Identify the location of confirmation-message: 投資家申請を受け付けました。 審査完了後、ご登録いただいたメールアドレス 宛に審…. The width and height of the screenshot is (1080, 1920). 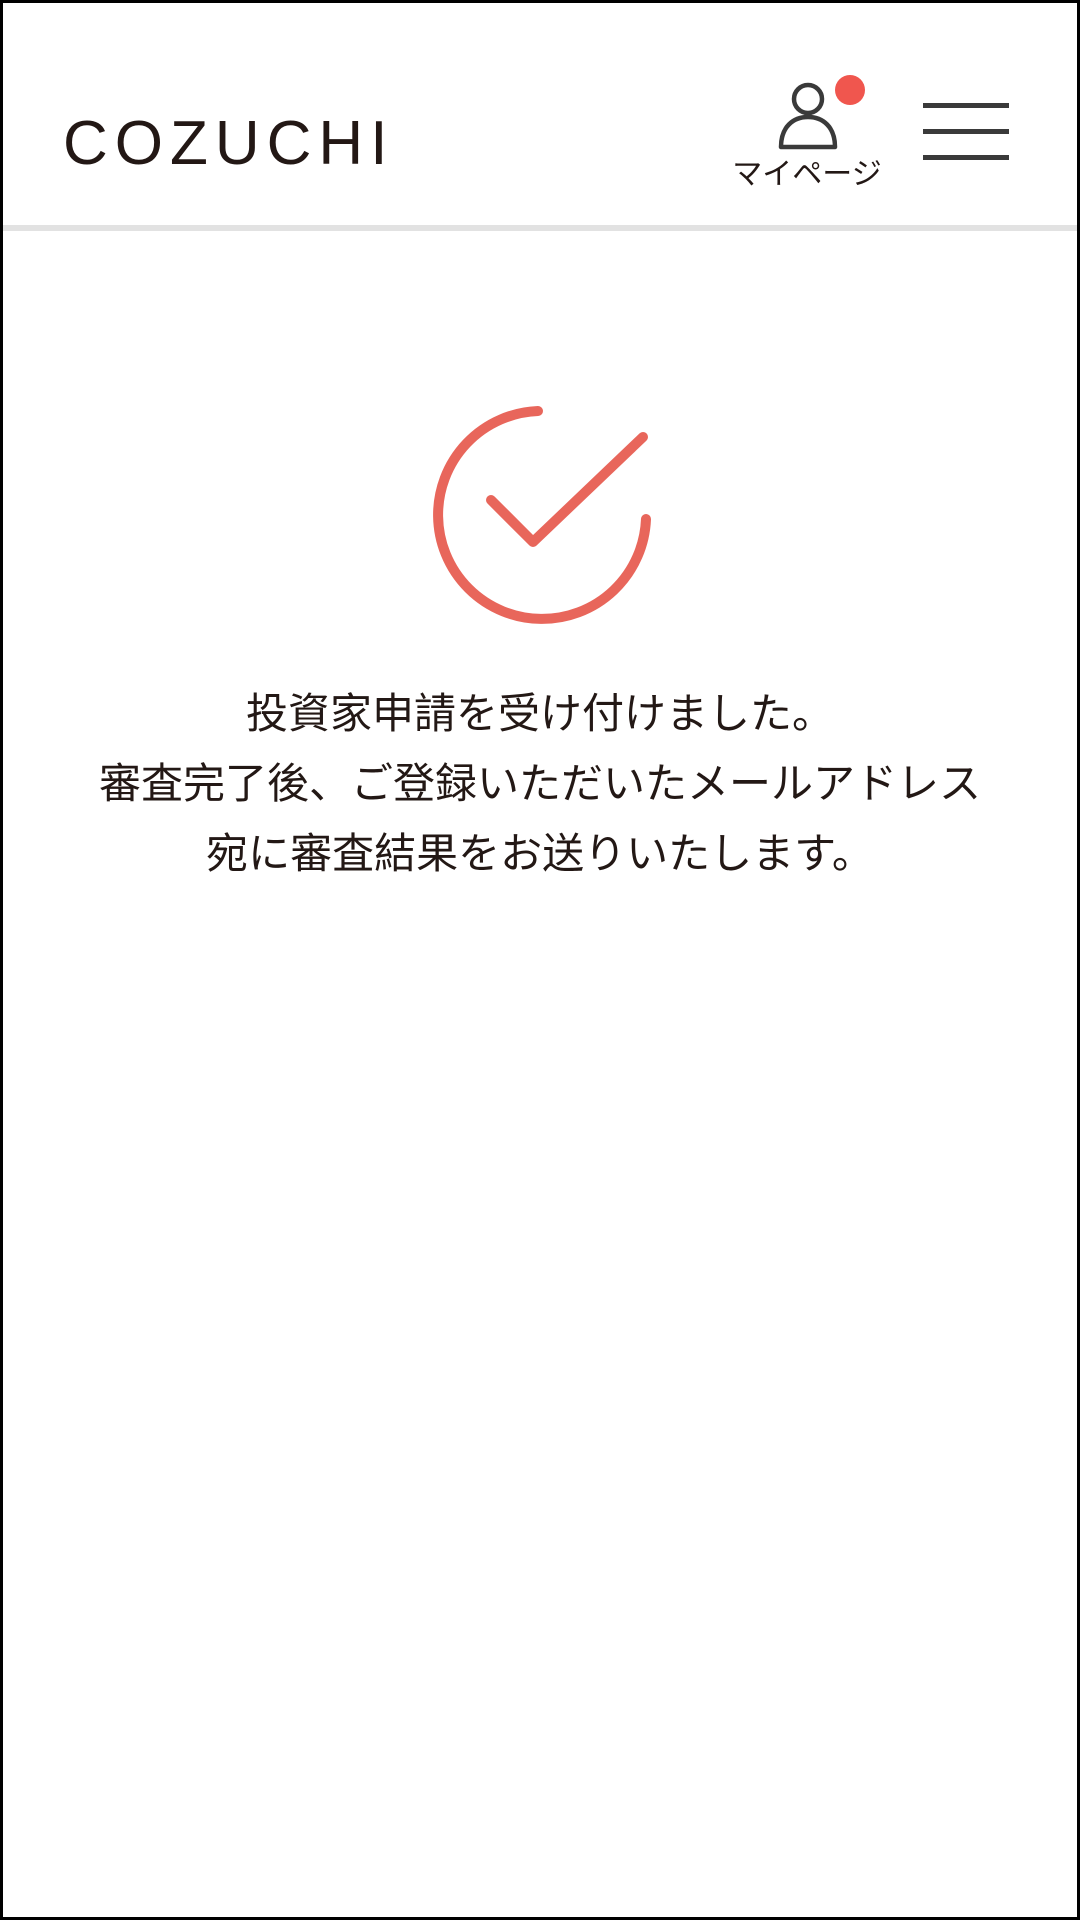
(540, 784).